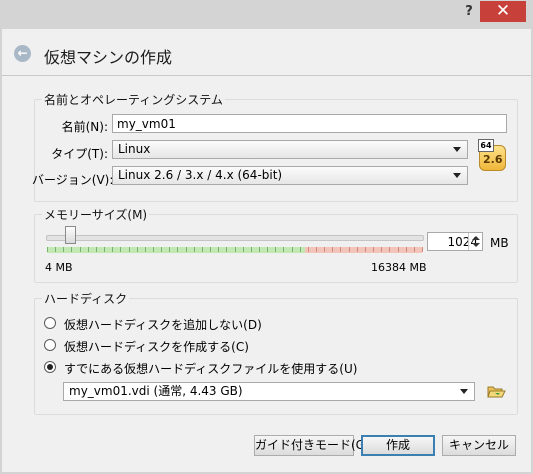 The image size is (533, 474). I want to click on name-label: 名前(N):, so click(84, 127).